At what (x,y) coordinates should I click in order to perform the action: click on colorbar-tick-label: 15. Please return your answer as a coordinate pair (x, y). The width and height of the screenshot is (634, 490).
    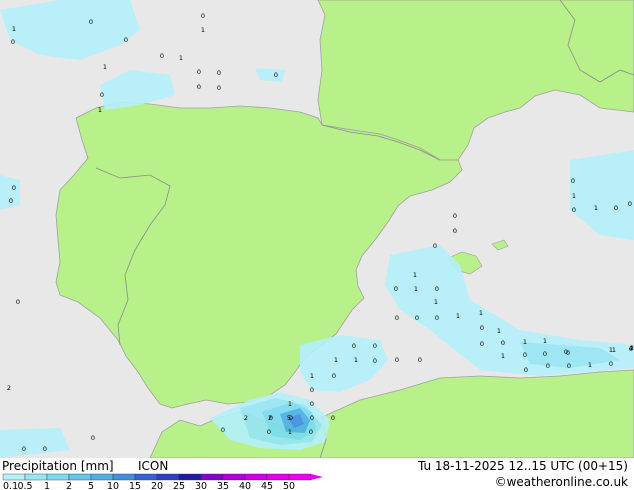
    Looking at the image, I should click on (135, 485).